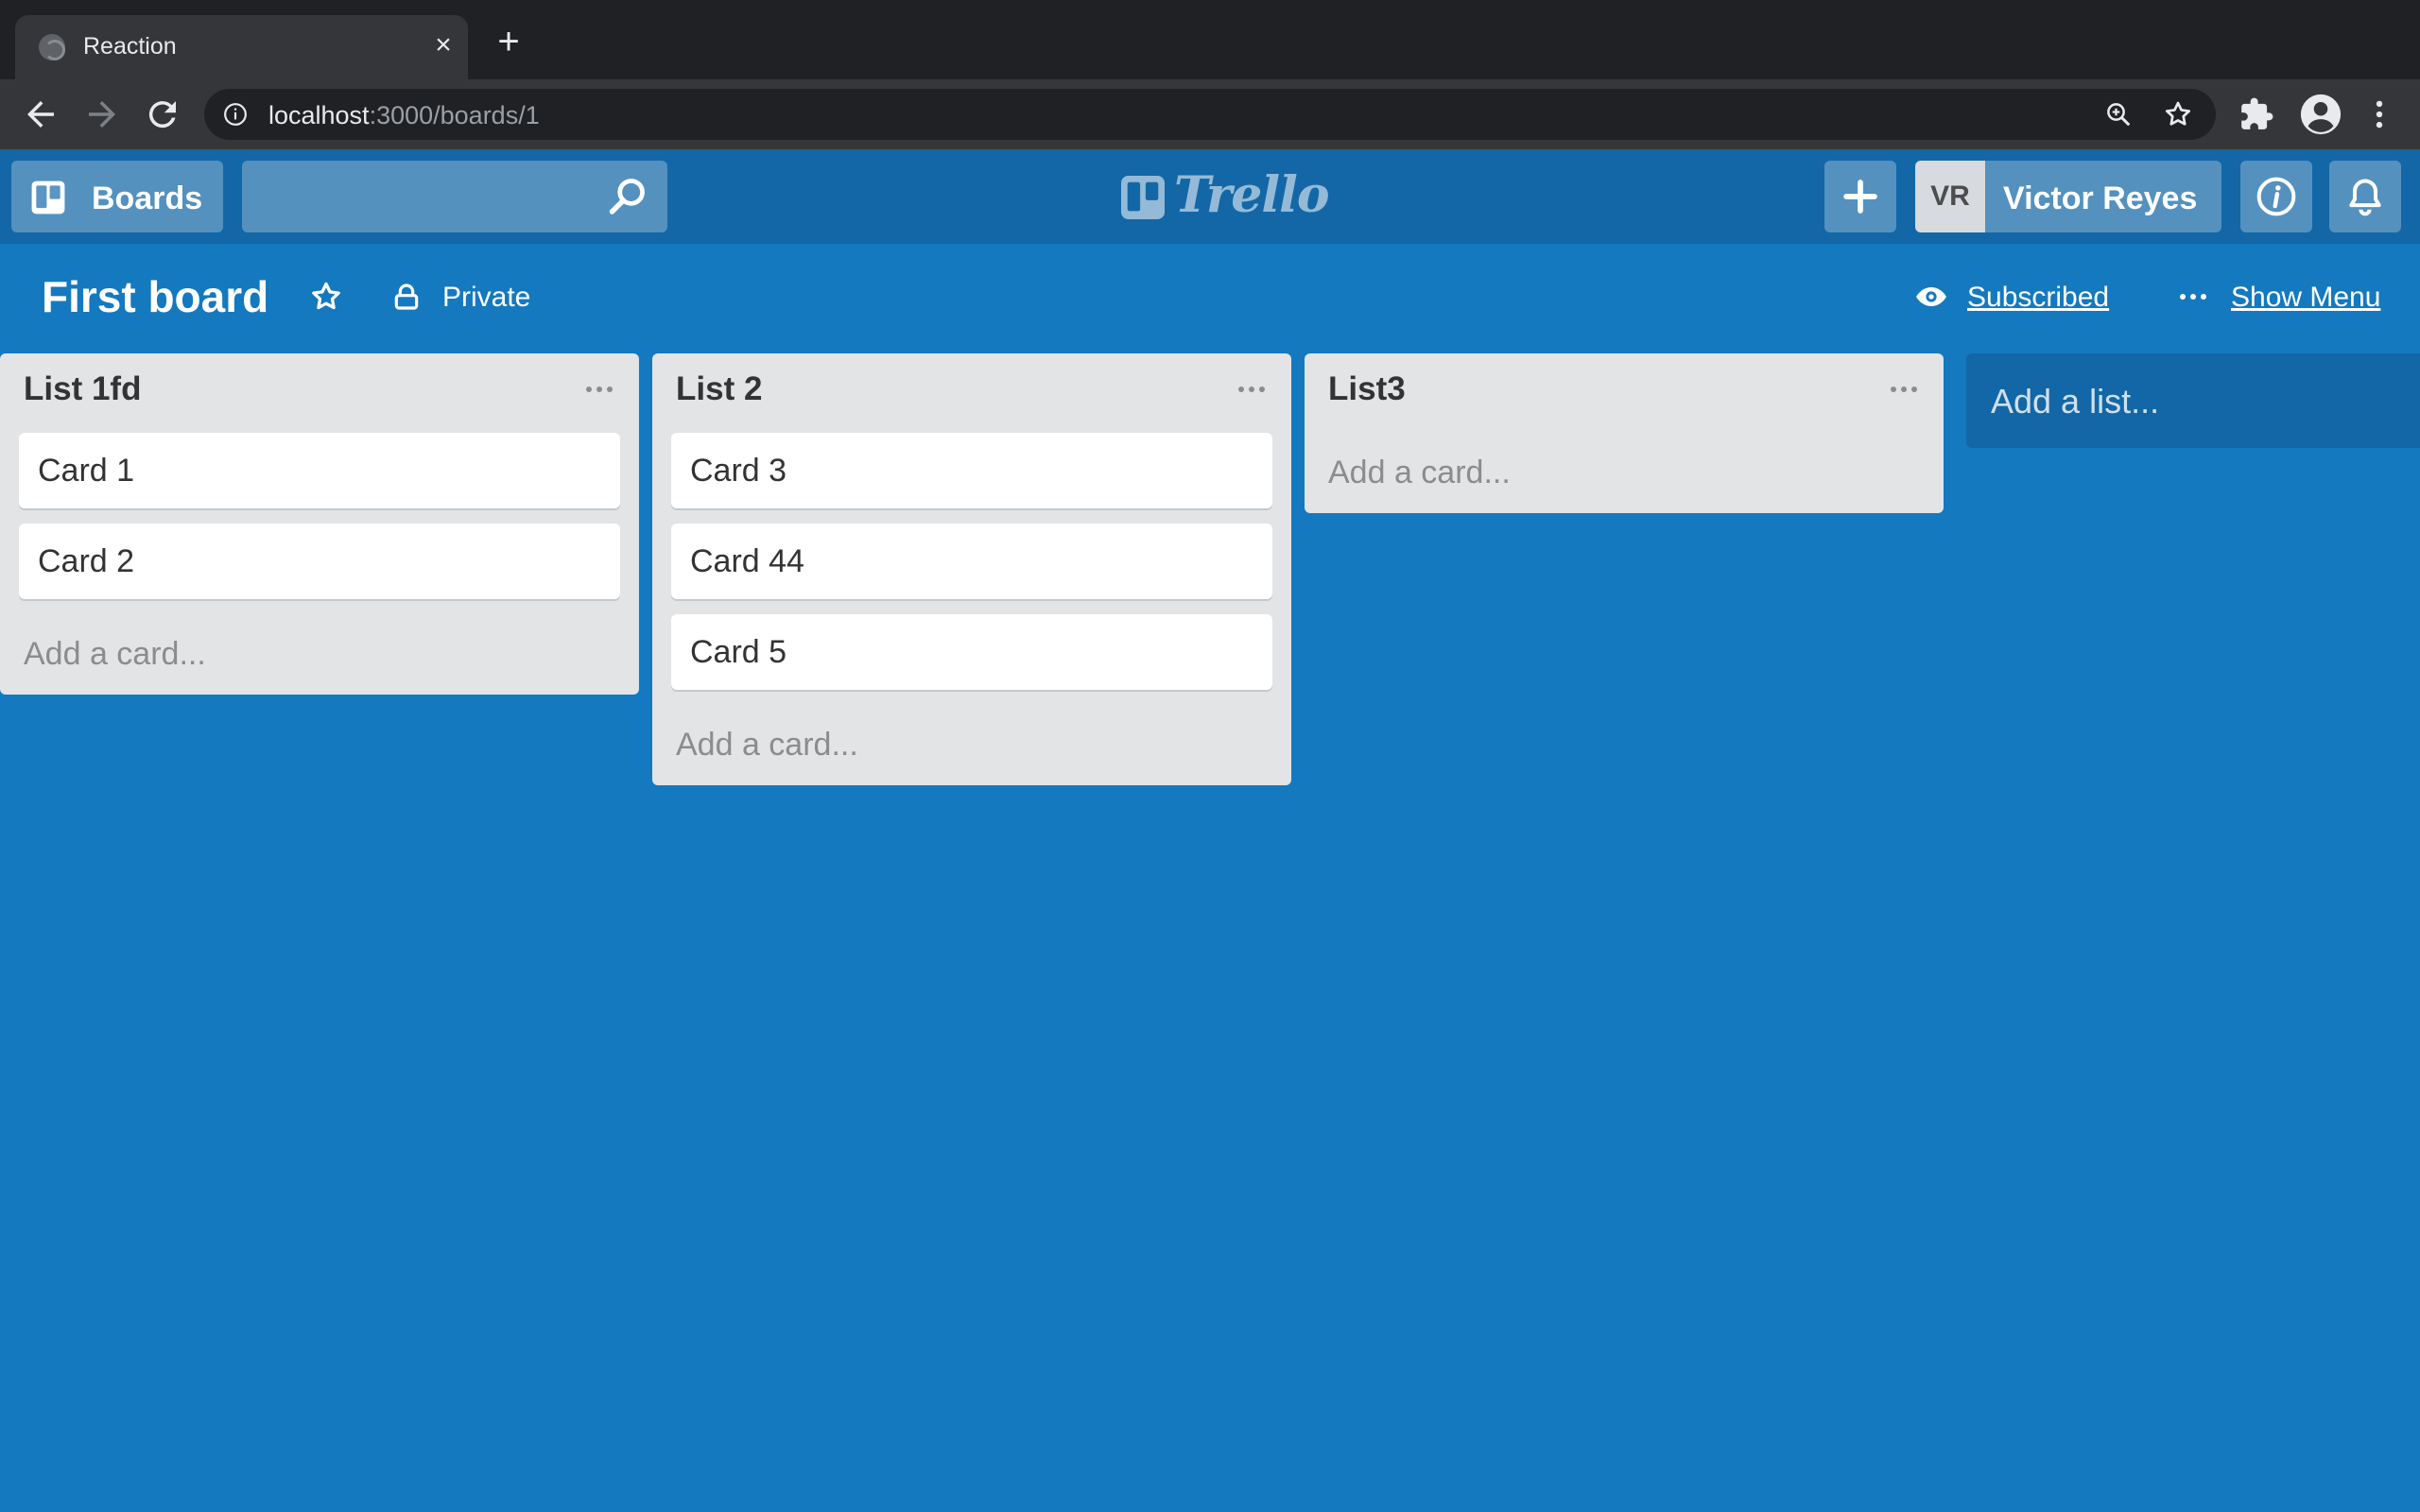  I want to click on tab-close-icon: ×, so click(443, 45).